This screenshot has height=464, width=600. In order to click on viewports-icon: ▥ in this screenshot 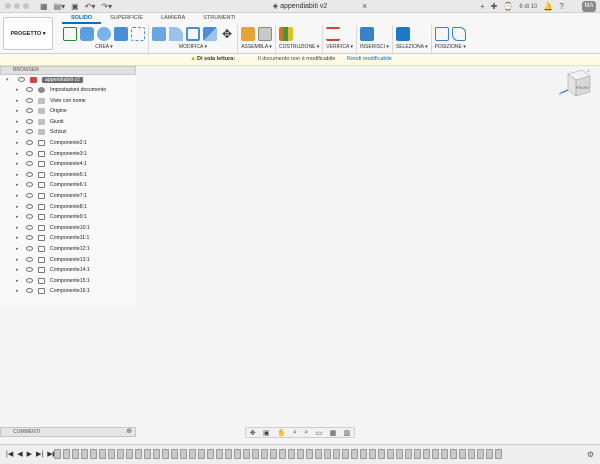, I will do `click(347, 433)`.